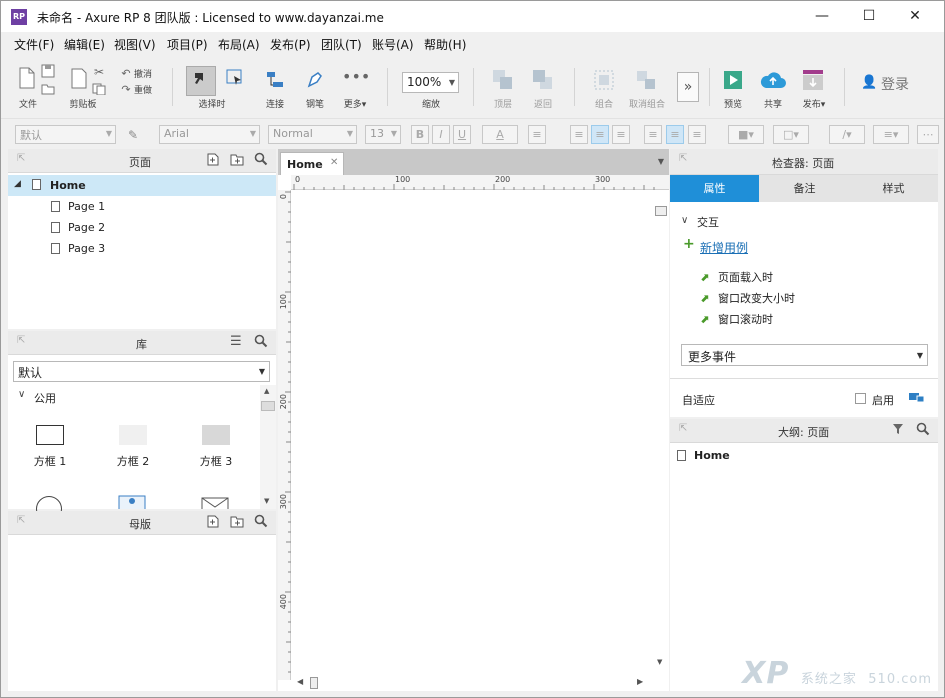 The height and width of the screenshot is (698, 945). What do you see at coordinates (341, 44) in the screenshot?
I see `menu-team: 团队(T)` at bounding box center [341, 44].